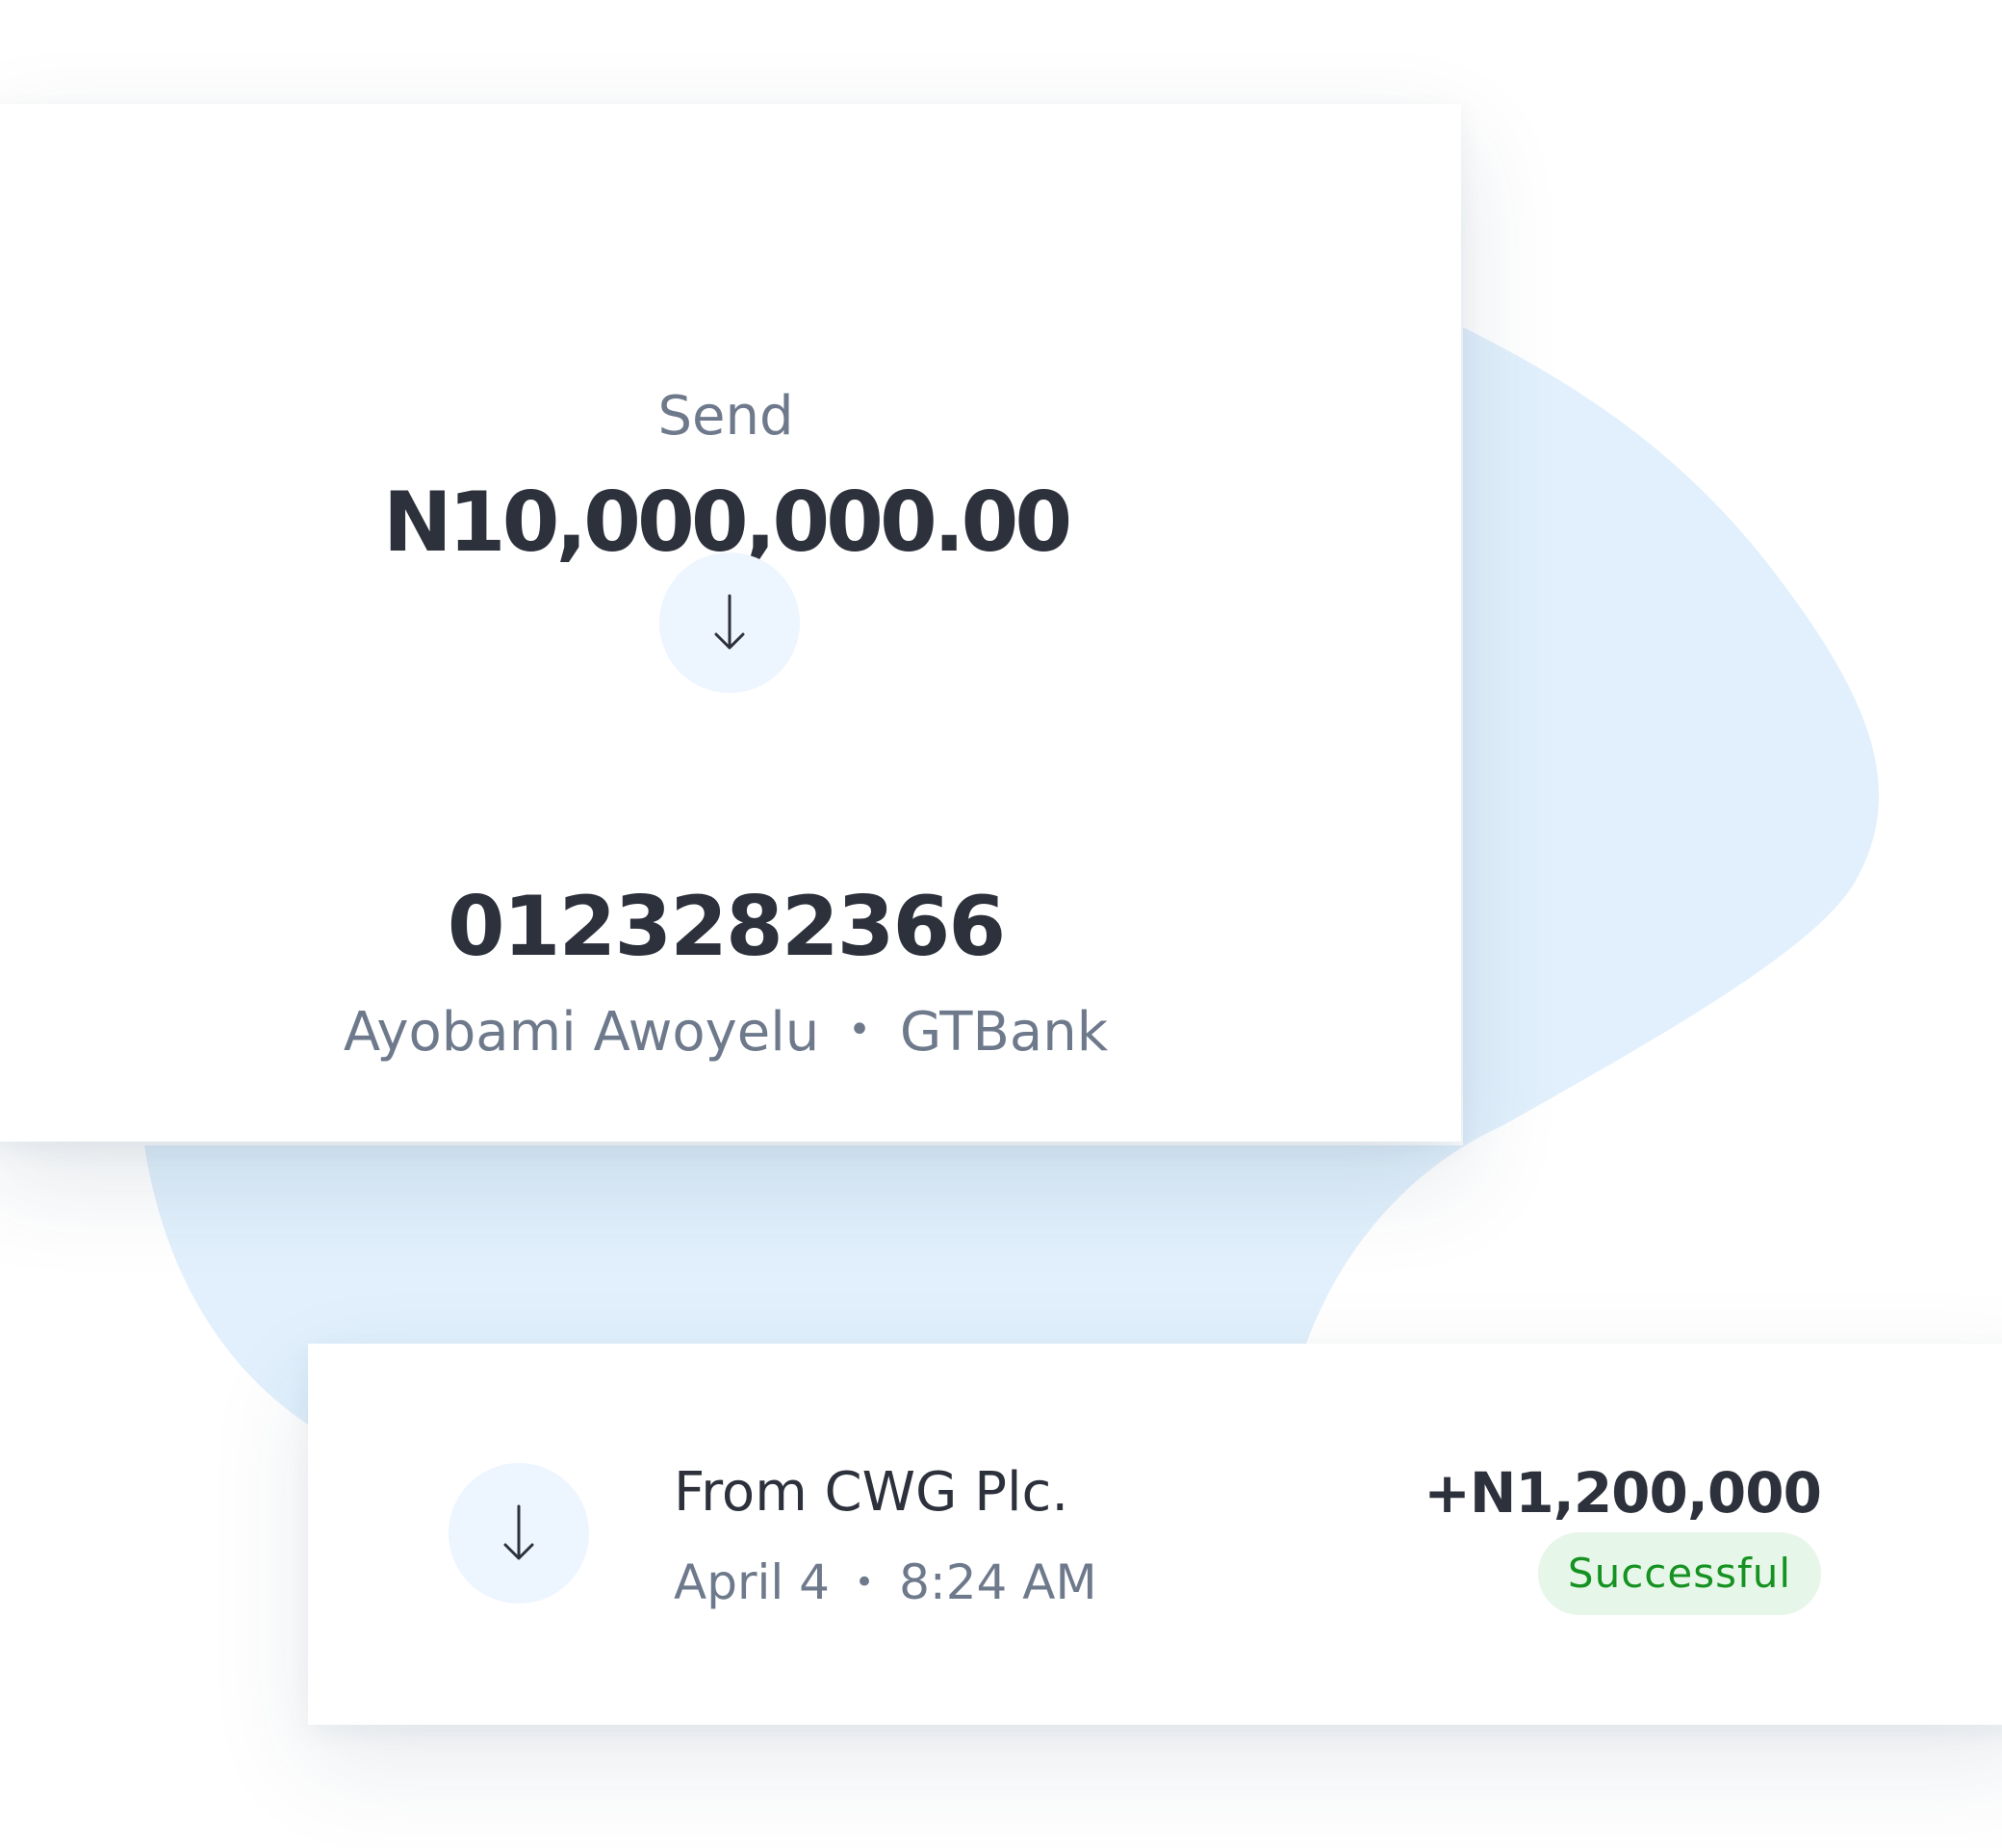 Image resolution: width=2002 pixels, height=1848 pixels. Describe the element at coordinates (885, 1584) in the screenshot. I see `transaction-datetime: April 4 • 8:24 AM` at that location.